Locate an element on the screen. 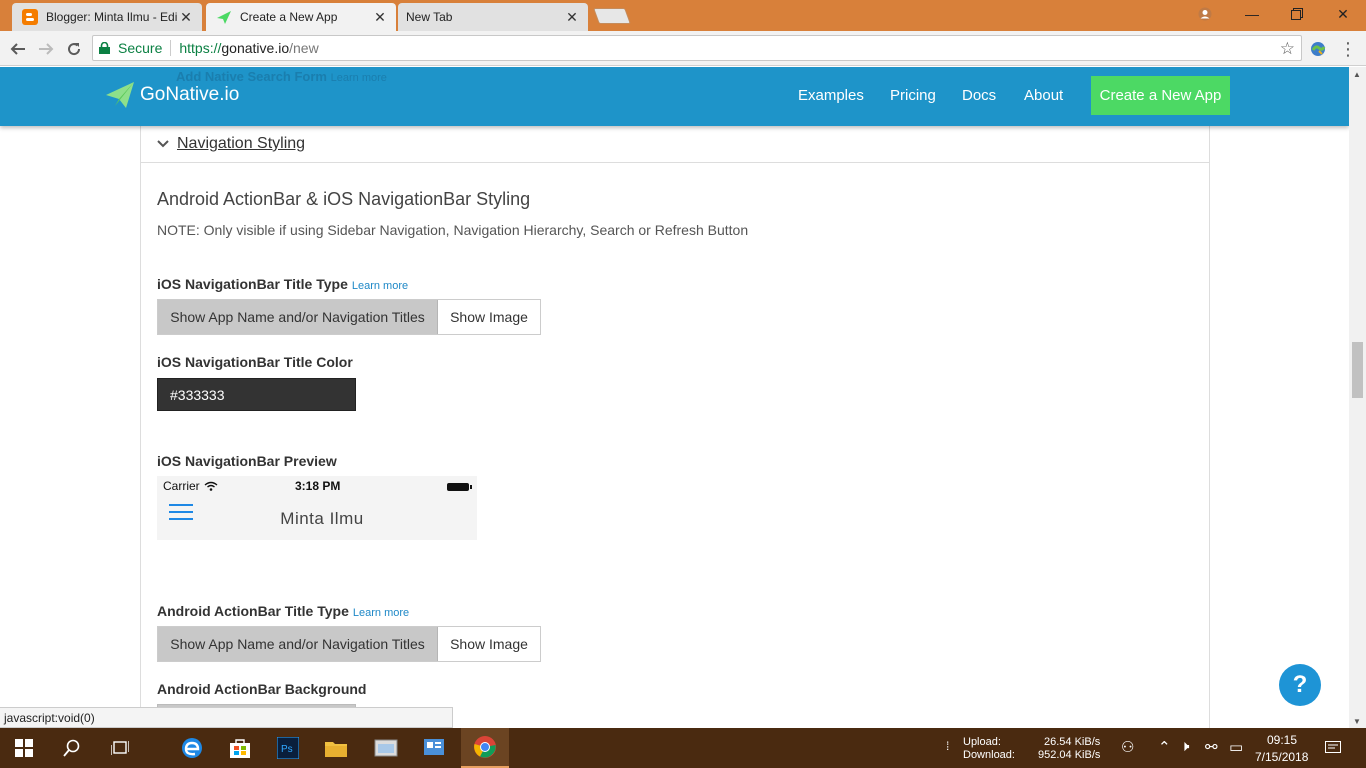 The image size is (1366, 768). url-host: gonative.io is located at coordinates (255, 48).